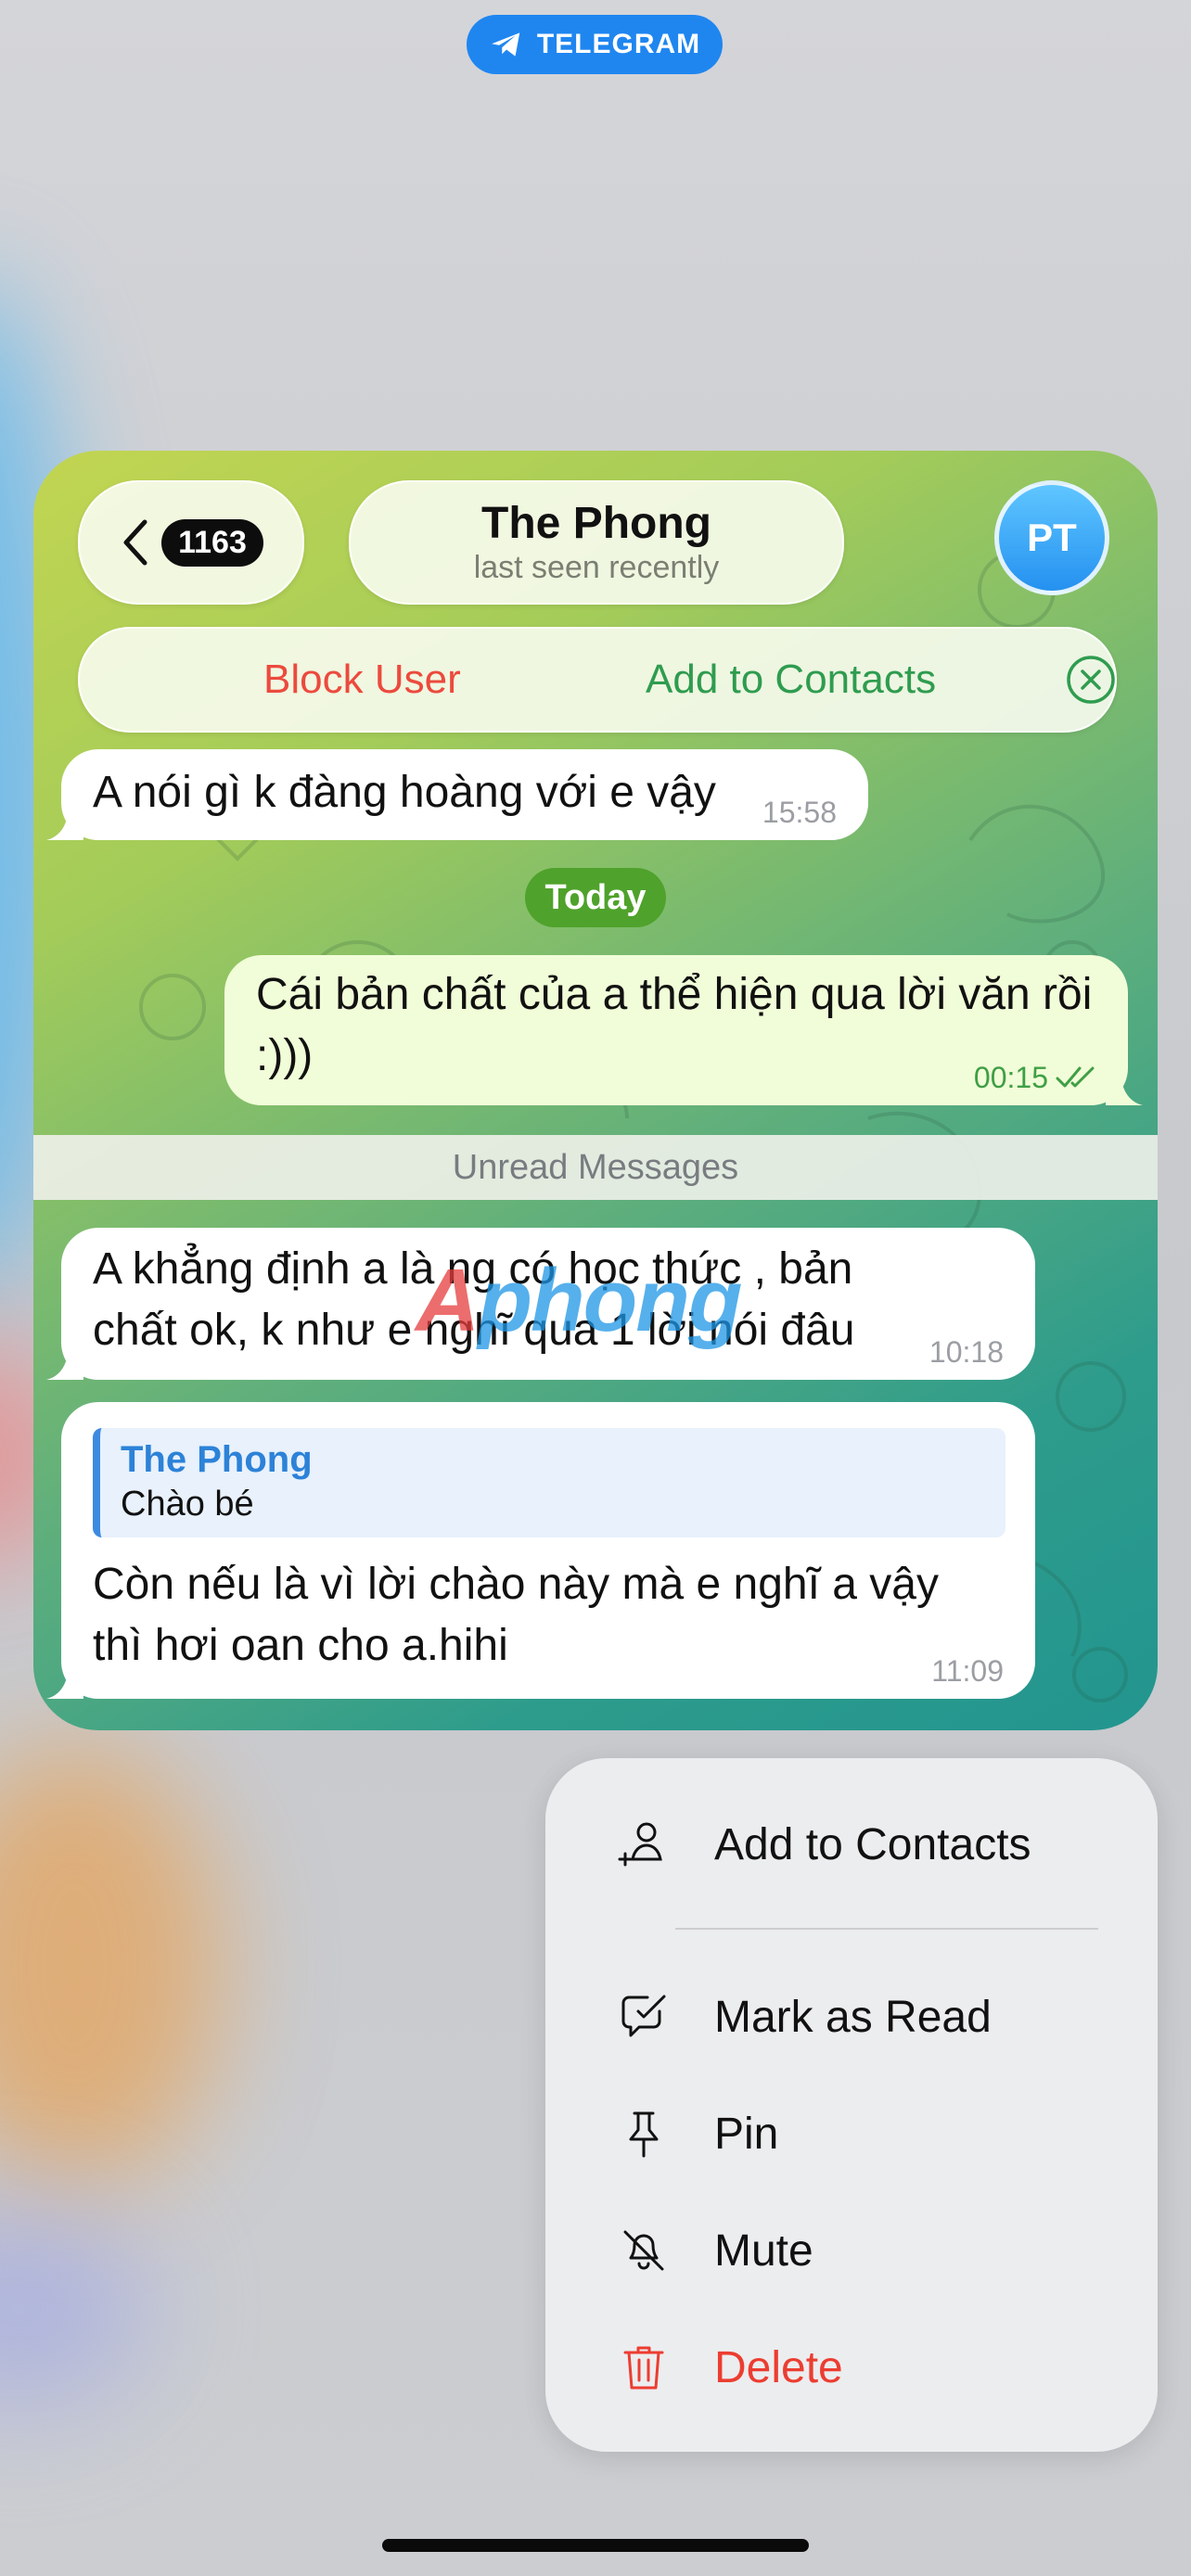  Describe the element at coordinates (1051, 538) in the screenshot. I see `avatar: PT` at that location.